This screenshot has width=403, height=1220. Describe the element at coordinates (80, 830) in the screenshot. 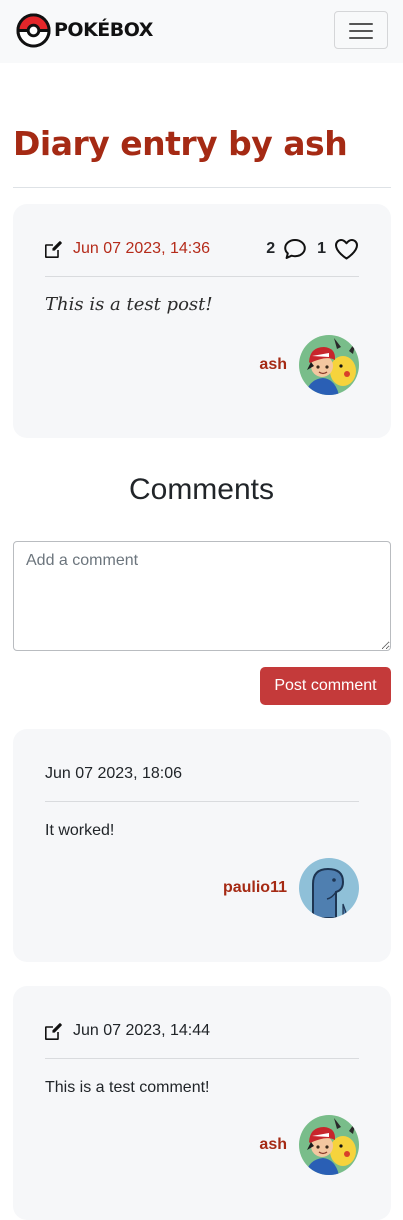

I see `comment-body: It worked!` at that location.